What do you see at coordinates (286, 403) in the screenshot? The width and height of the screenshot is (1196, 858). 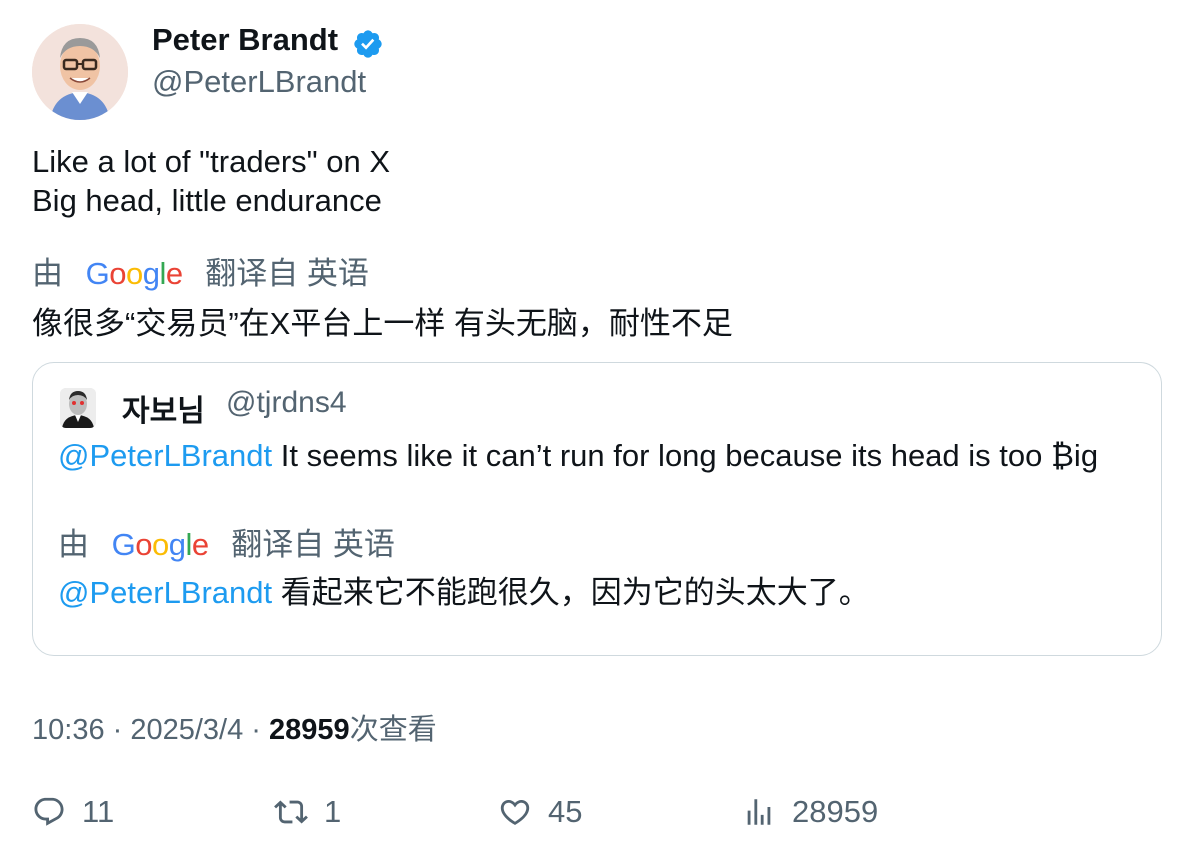 I see `quote-author-handle: @tjrdns4` at bounding box center [286, 403].